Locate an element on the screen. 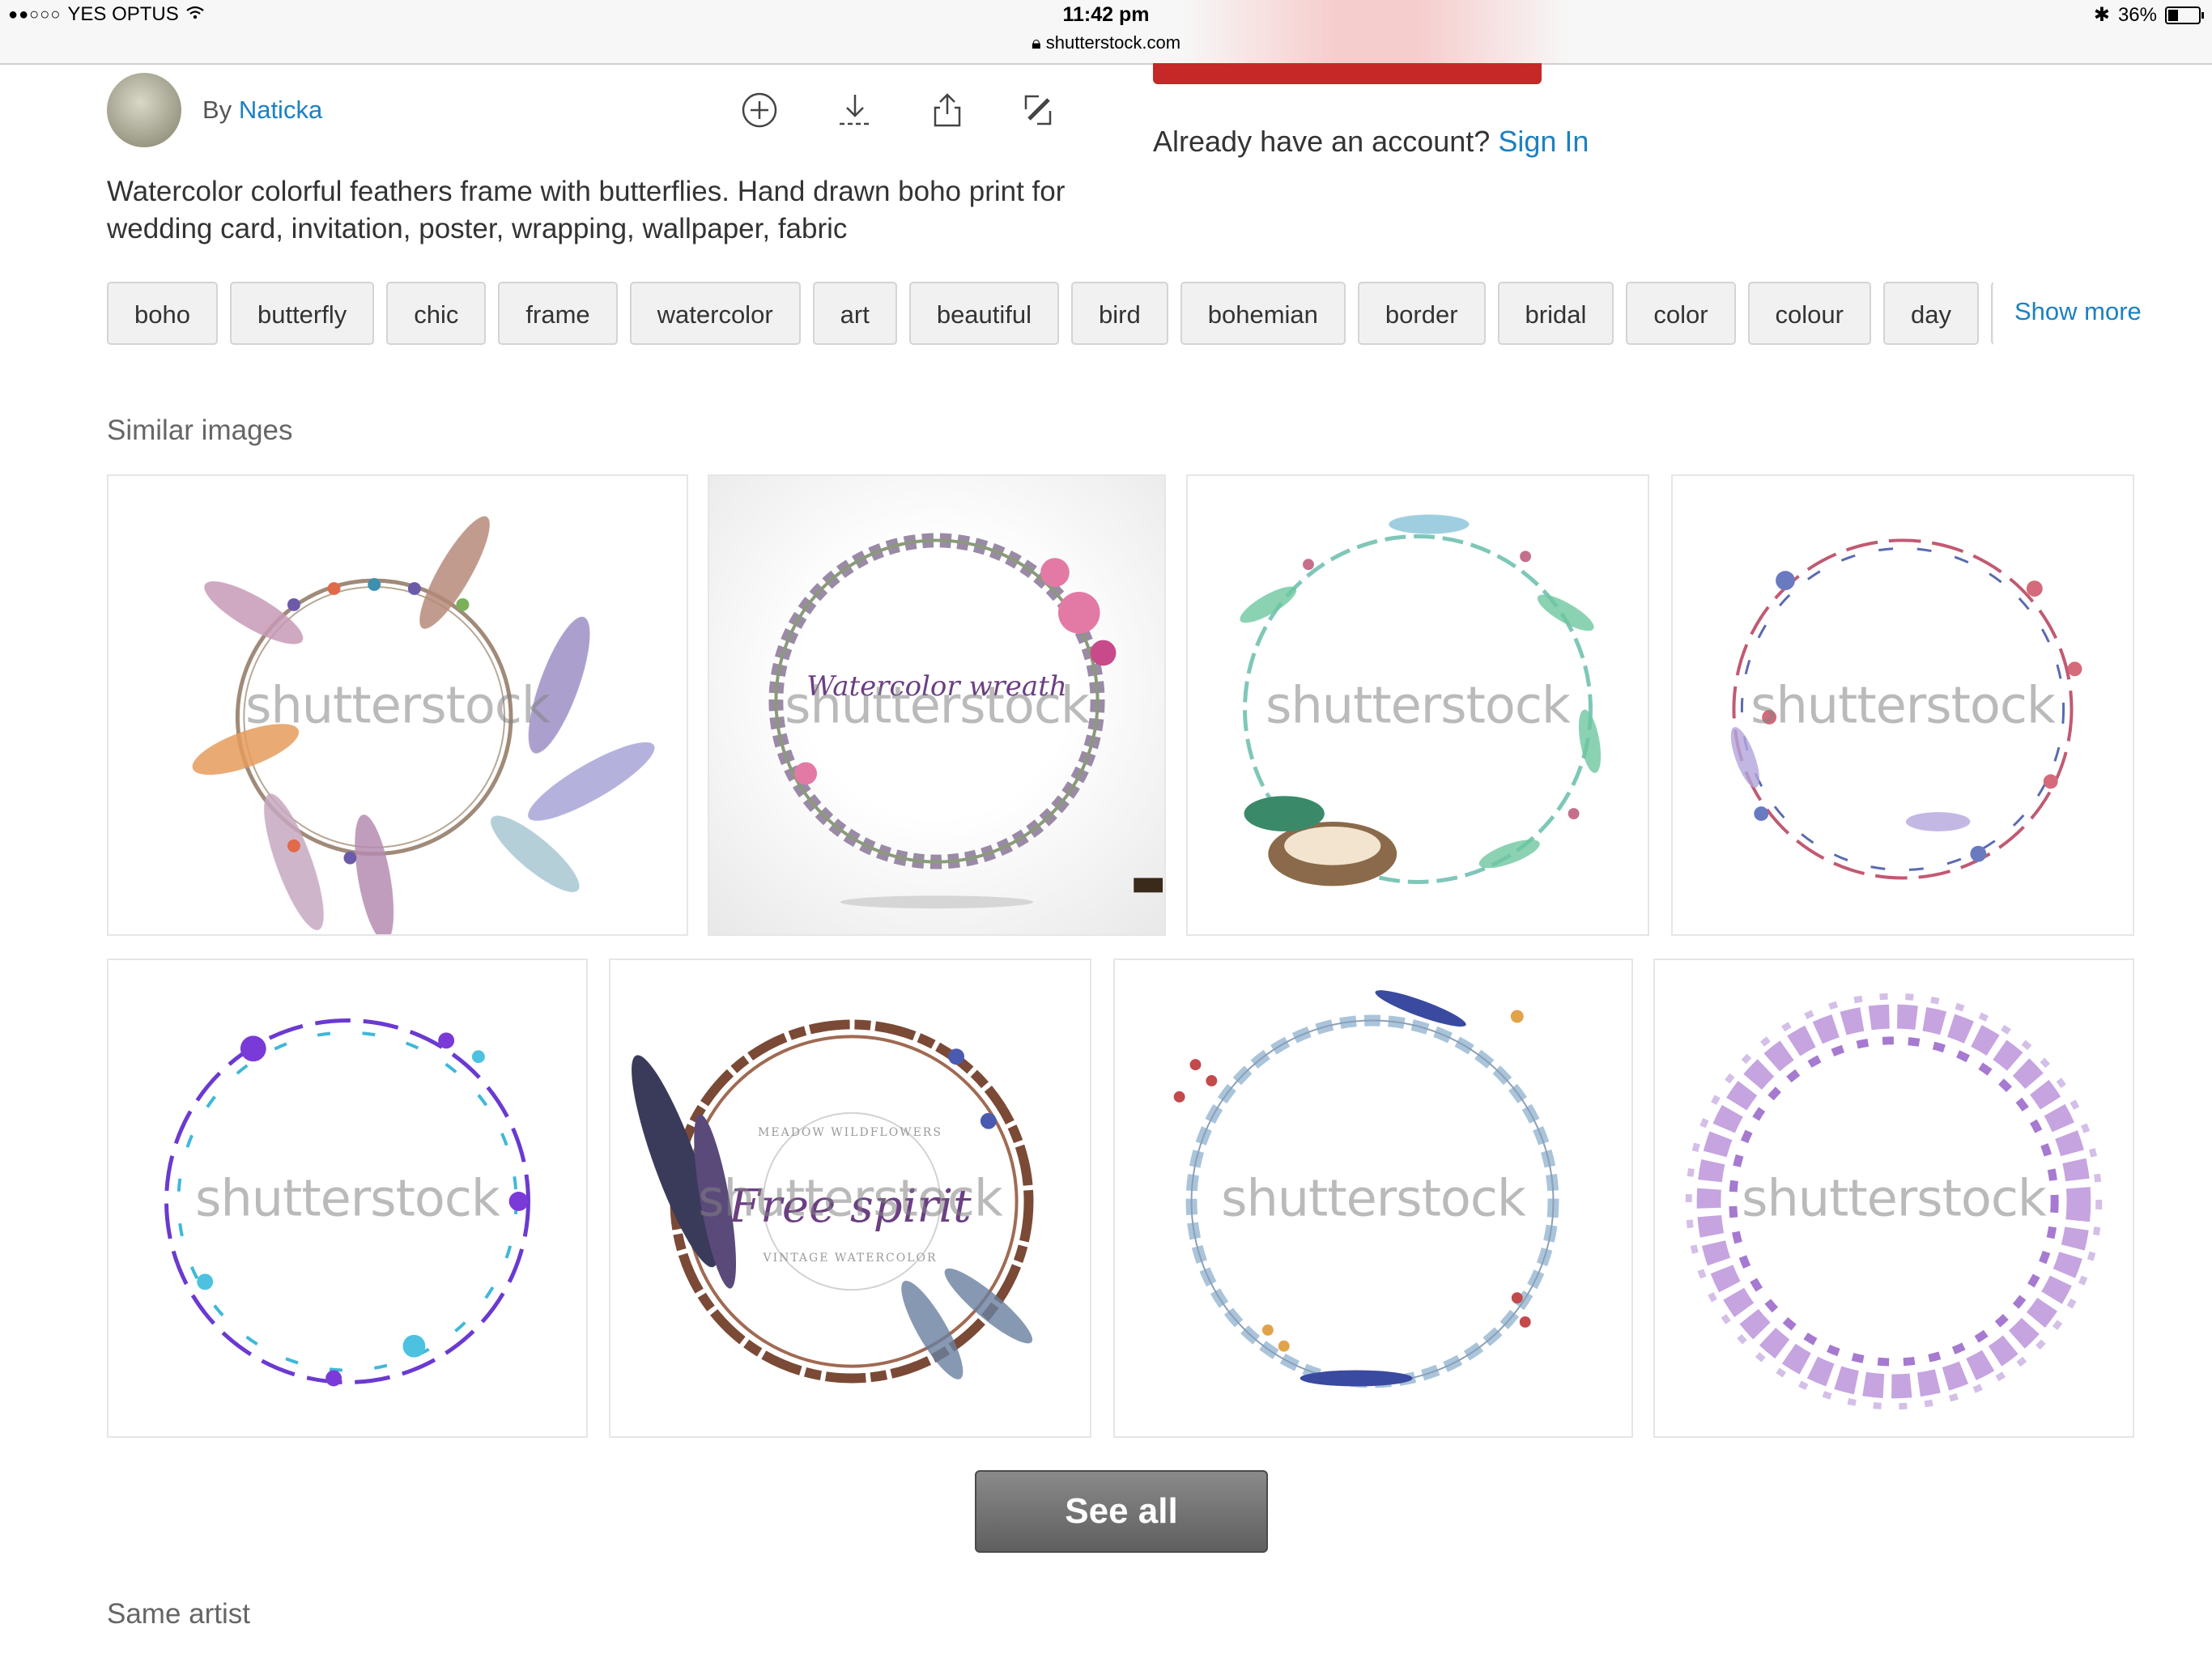 This screenshot has width=2212, height=1658. similar-image-2: Watercolor wreath shutterstock is located at coordinates (937, 705).